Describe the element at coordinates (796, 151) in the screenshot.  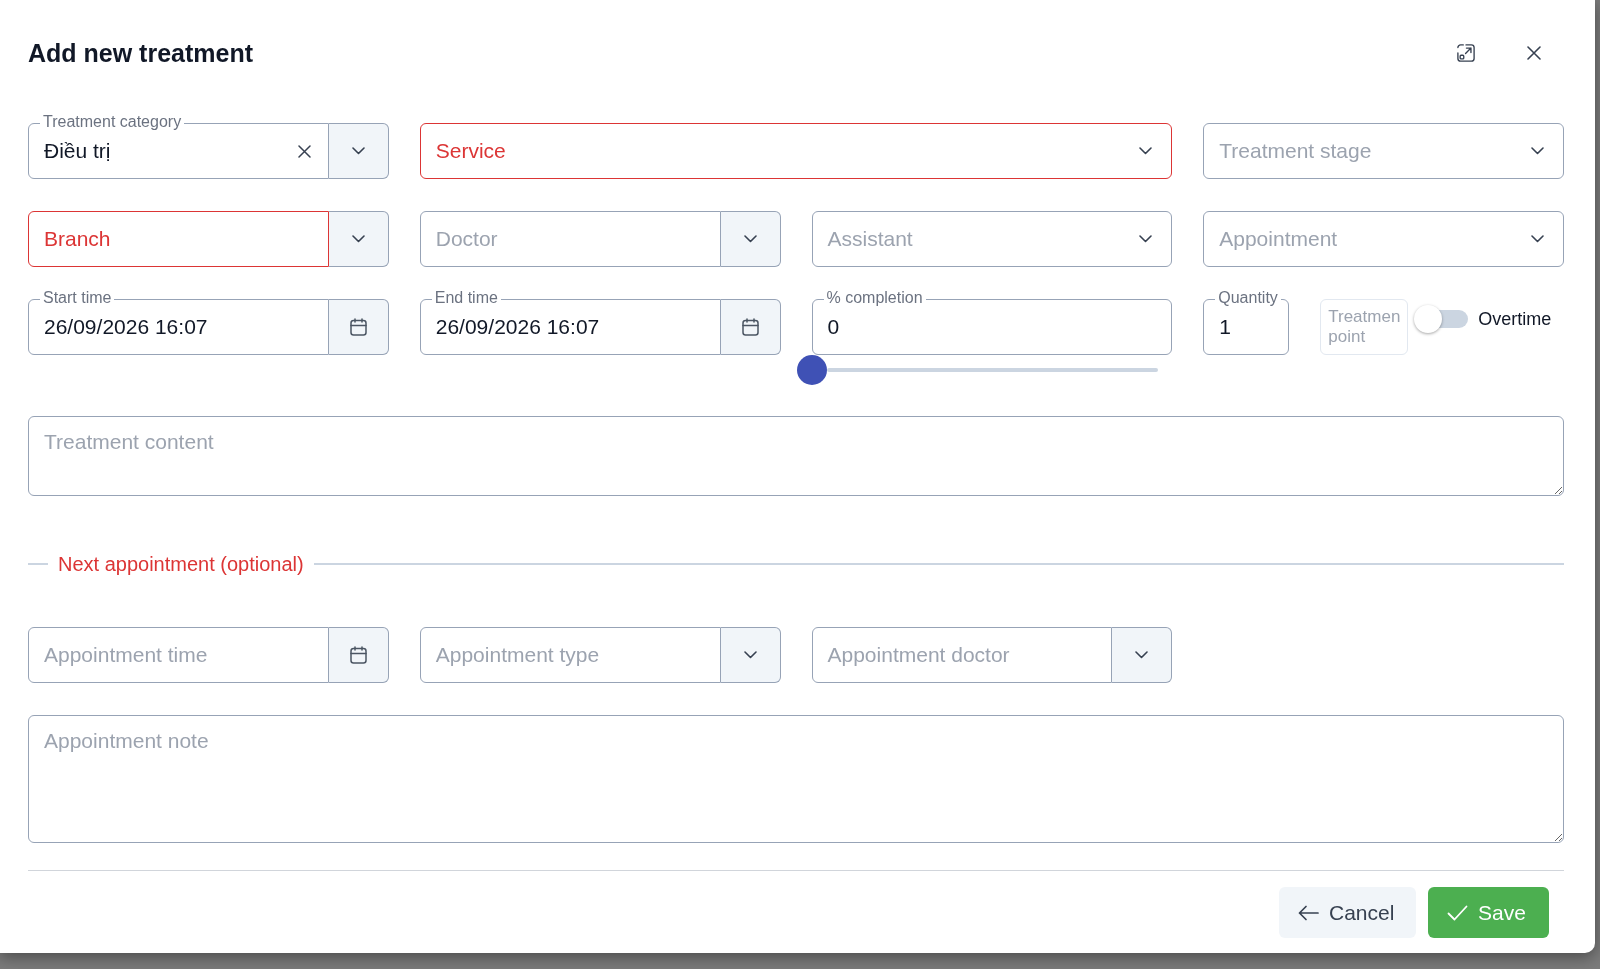
I see `select-field: Service` at that location.